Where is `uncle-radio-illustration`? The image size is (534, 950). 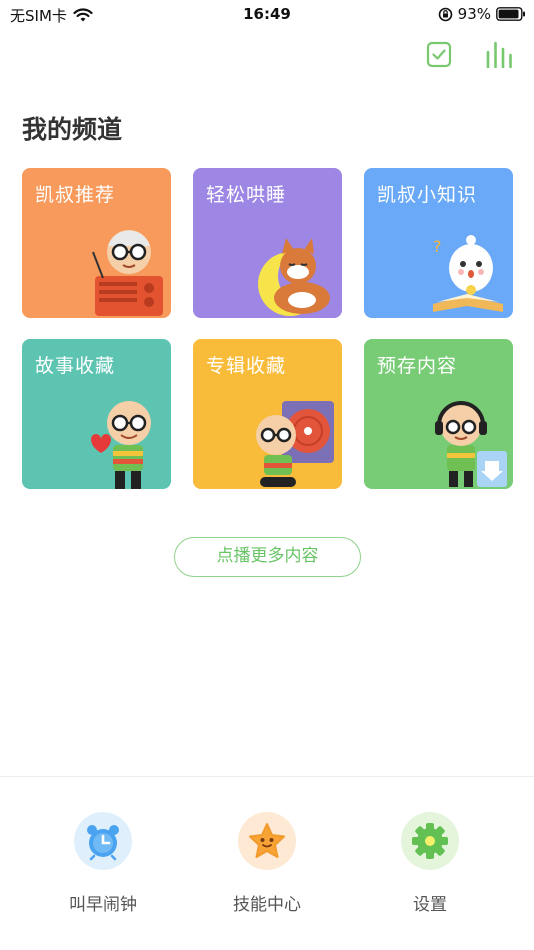 uncle-radio-illustration is located at coordinates (127, 273).